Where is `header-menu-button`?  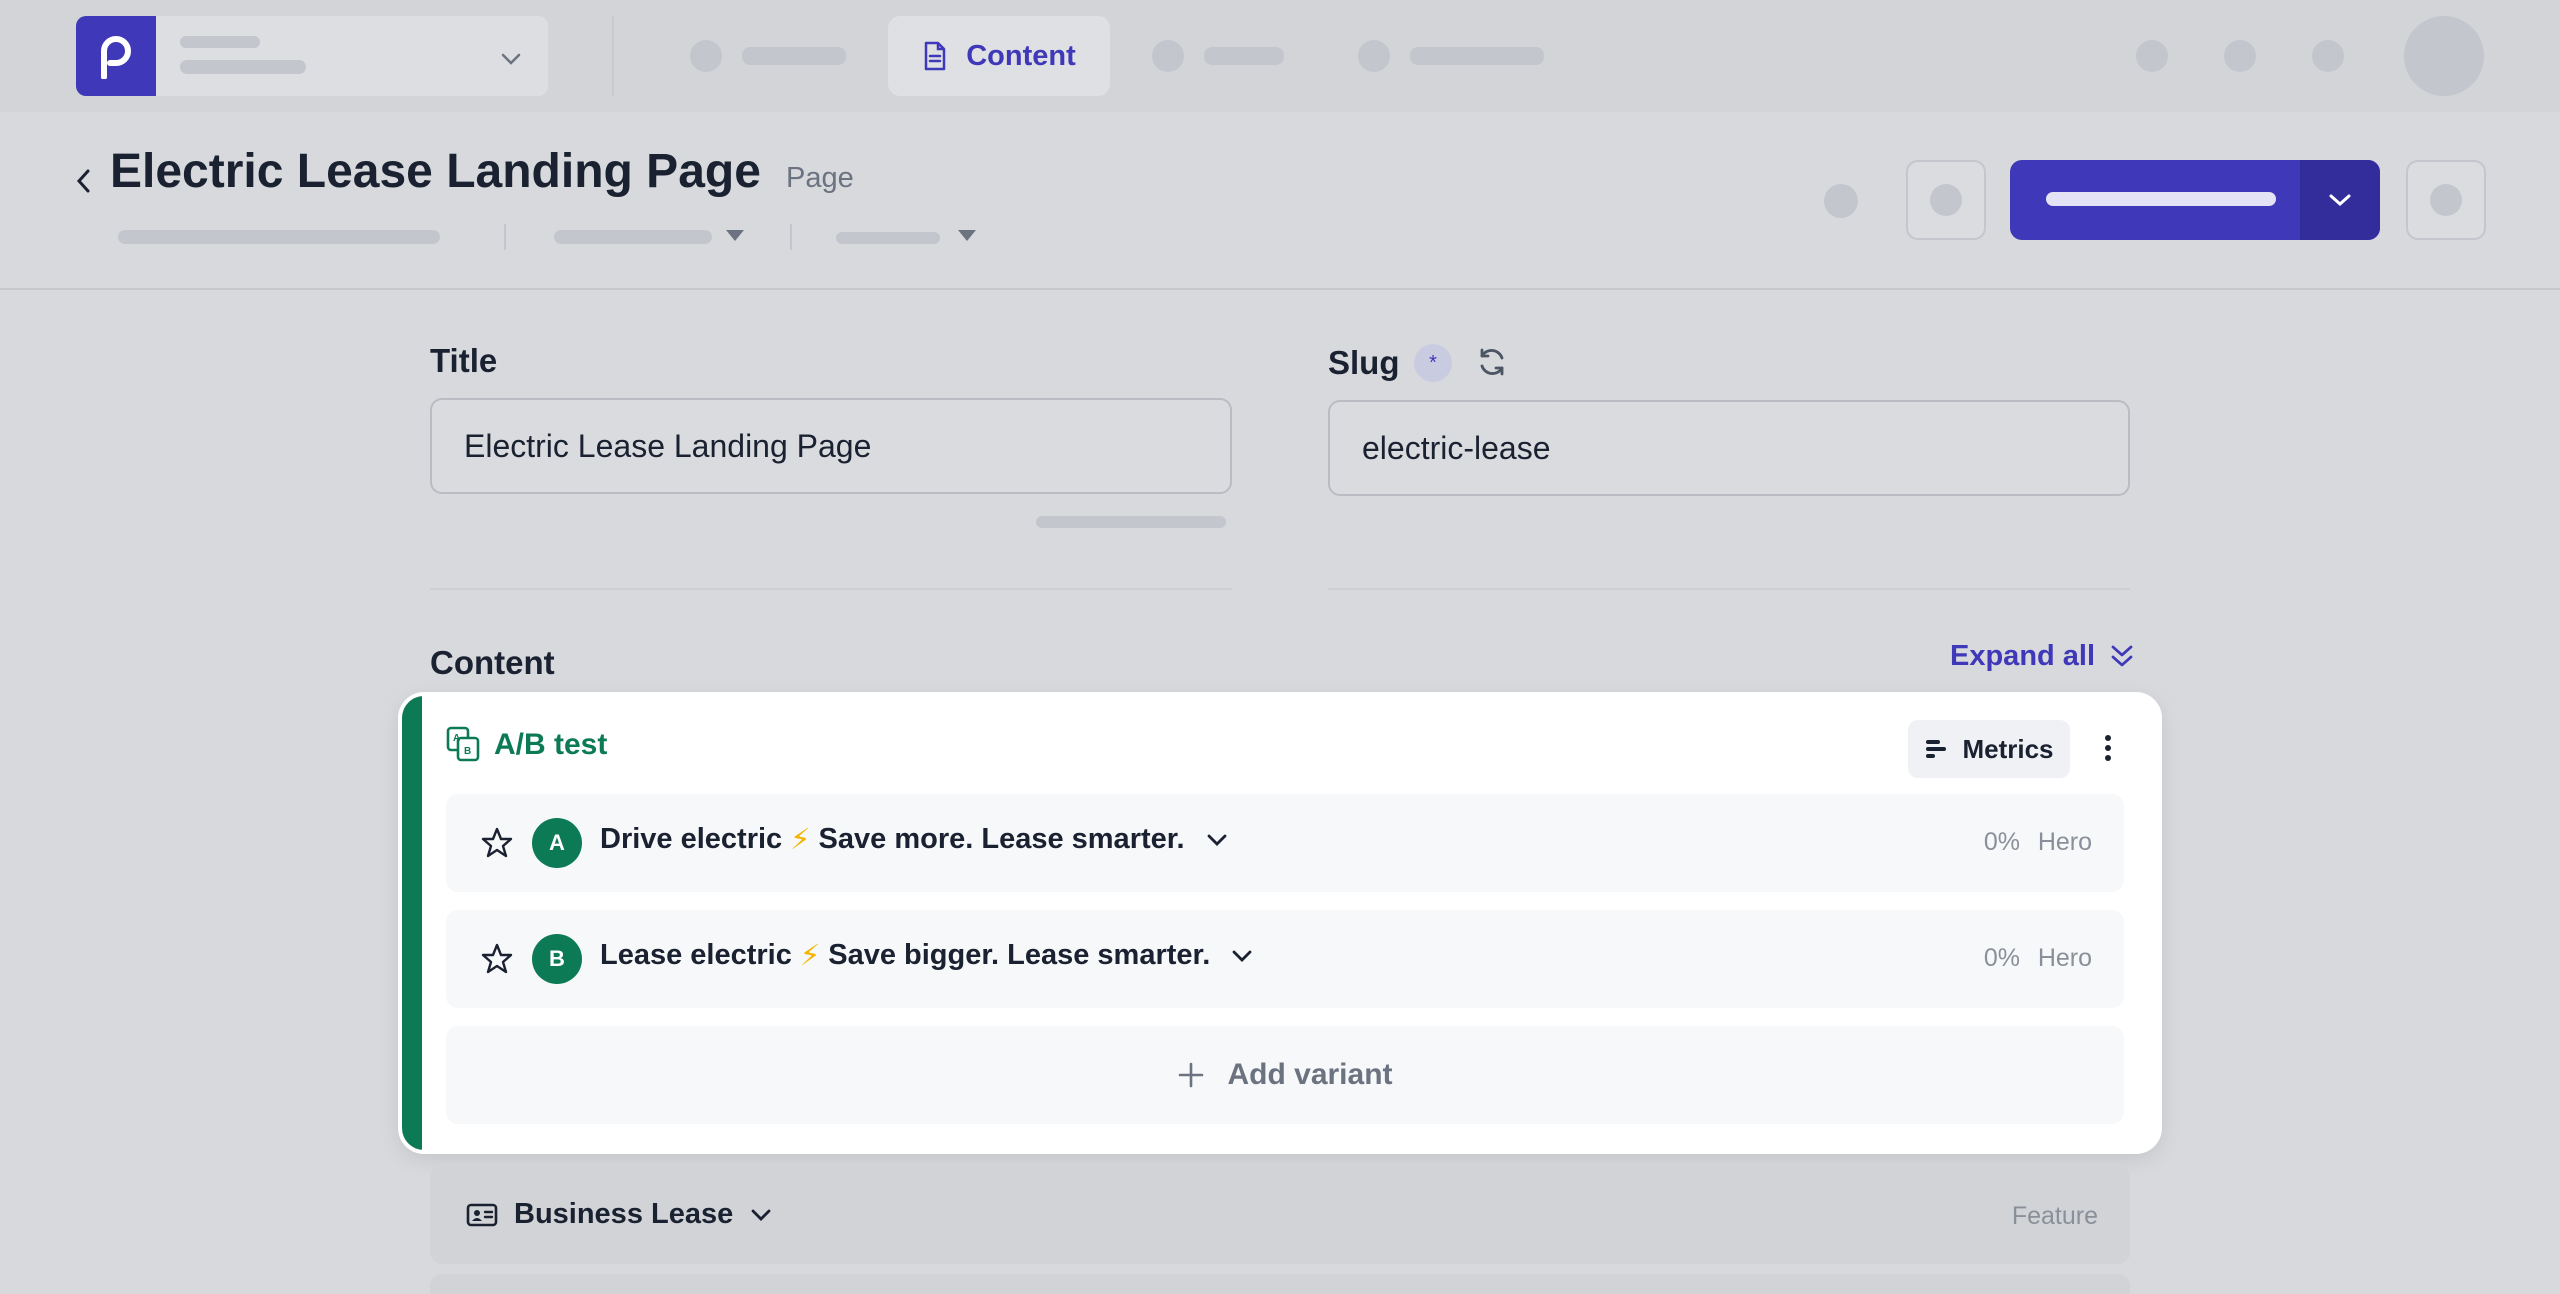
header-menu-button is located at coordinates (2446, 200).